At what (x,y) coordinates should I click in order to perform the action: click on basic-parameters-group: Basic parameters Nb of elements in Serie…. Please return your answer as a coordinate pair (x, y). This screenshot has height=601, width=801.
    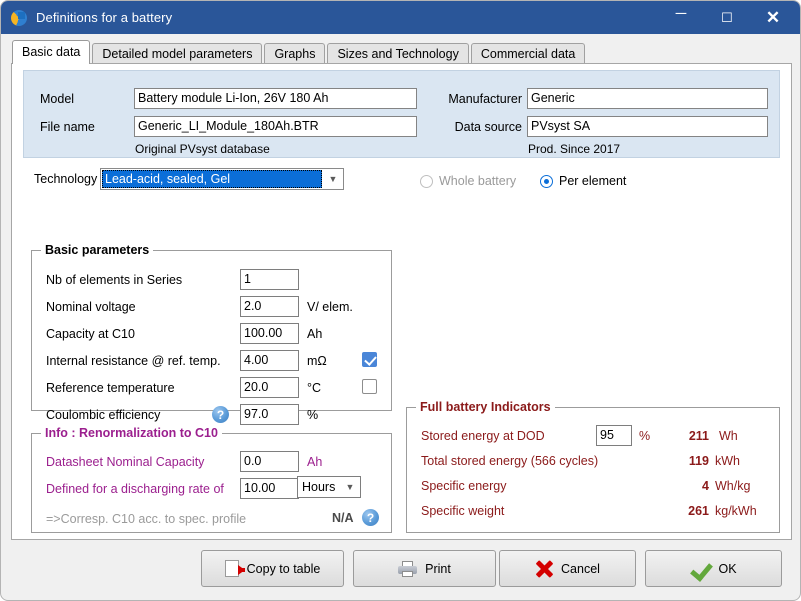
    Looking at the image, I should click on (211, 334).